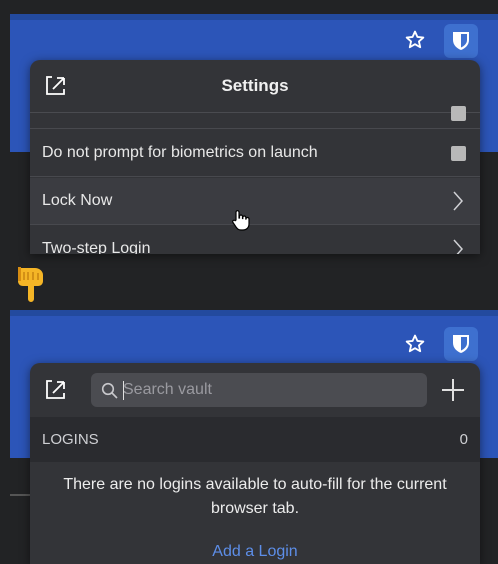 This screenshot has width=498, height=564. I want to click on section-label: LOGINS, so click(70, 439).